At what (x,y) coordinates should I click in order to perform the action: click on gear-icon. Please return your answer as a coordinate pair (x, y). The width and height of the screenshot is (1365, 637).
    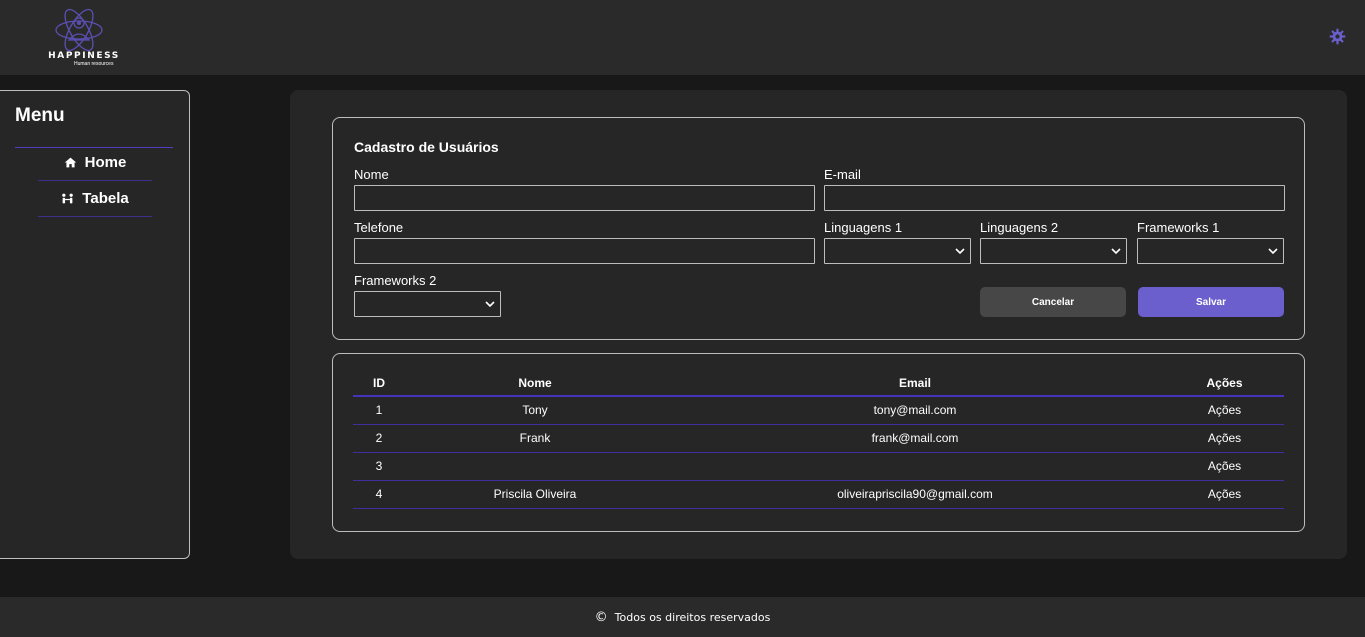
    Looking at the image, I should click on (1337, 36).